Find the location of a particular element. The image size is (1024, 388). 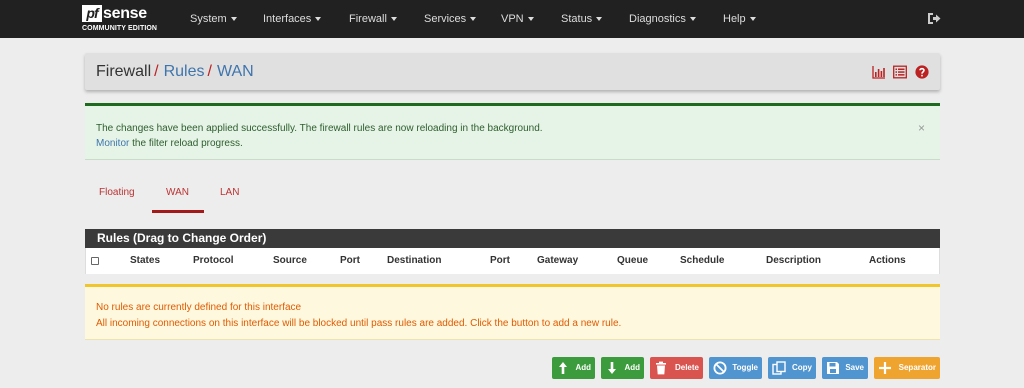

col-queue: Queue is located at coordinates (633, 260).